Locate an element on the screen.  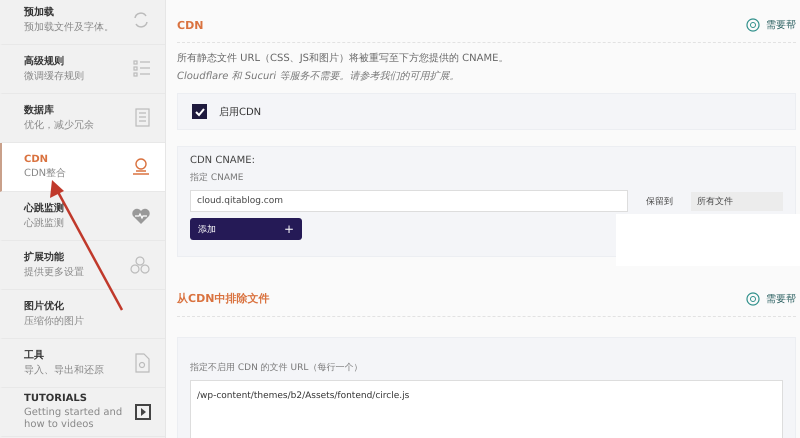
sidebar-item: 预加载 预加载文件及字体。 is located at coordinates (82, 22).